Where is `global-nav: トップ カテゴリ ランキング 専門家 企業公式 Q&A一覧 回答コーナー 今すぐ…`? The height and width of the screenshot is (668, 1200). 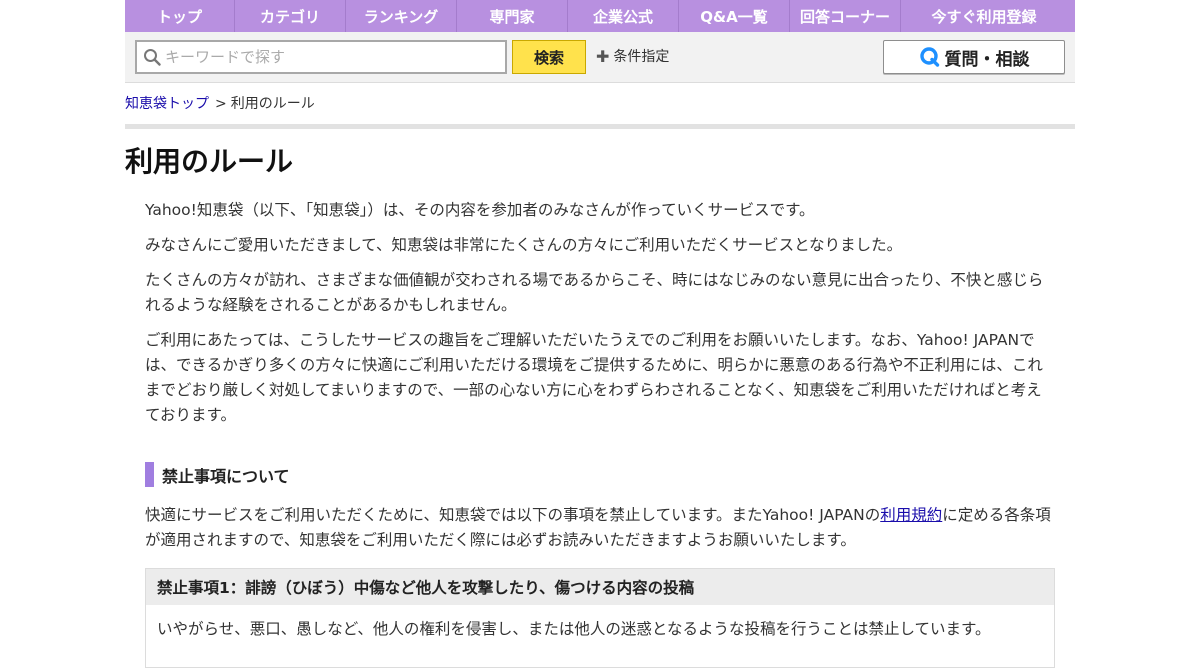 global-nav: トップ カテゴリ ランキング 専門家 企業公式 Q&A一覧 回答コーナー 今すぐ… is located at coordinates (600, 16).